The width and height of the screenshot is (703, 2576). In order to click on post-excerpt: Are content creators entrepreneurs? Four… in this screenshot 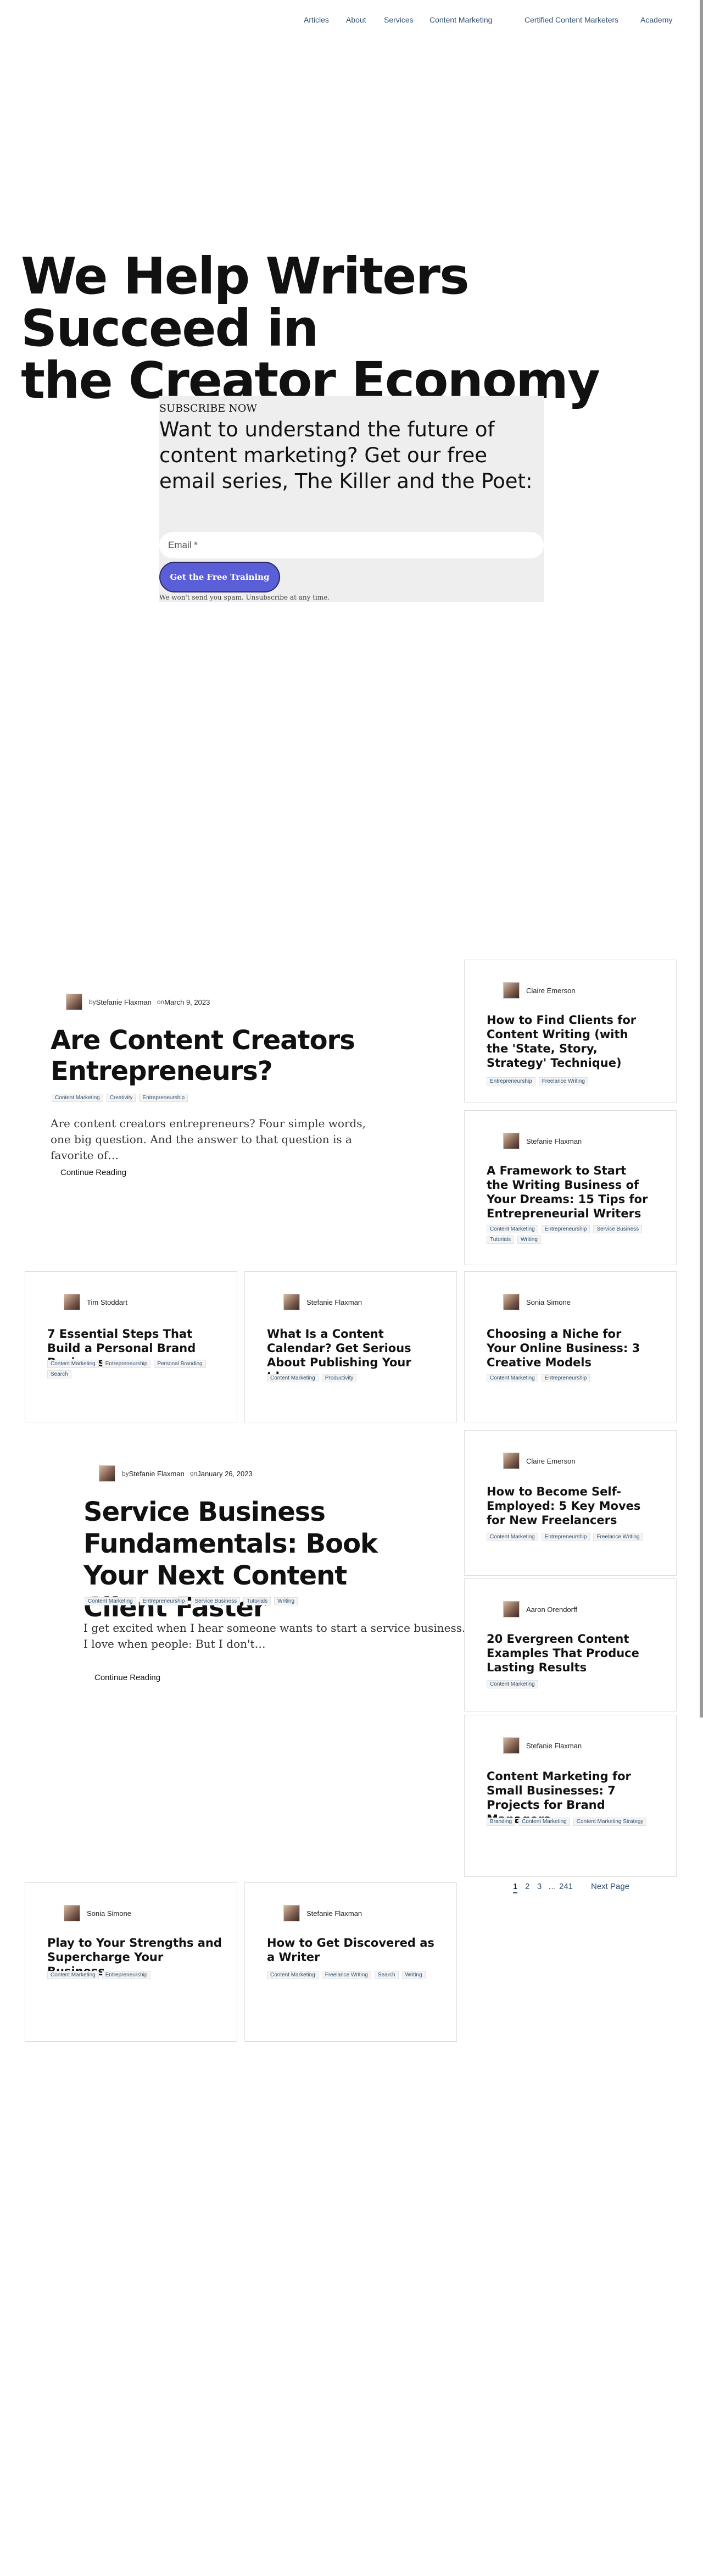, I will do `click(208, 1139)`.